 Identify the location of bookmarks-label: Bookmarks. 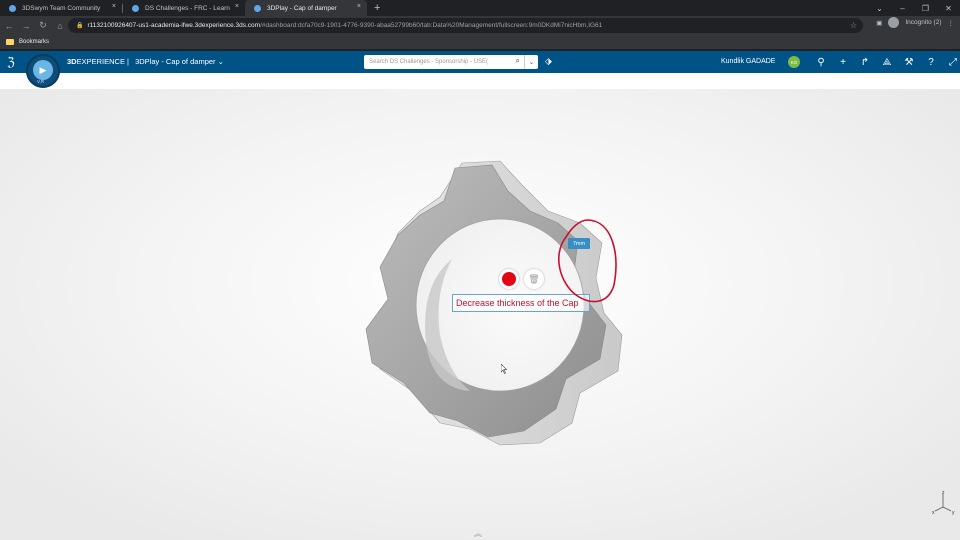
(34, 42).